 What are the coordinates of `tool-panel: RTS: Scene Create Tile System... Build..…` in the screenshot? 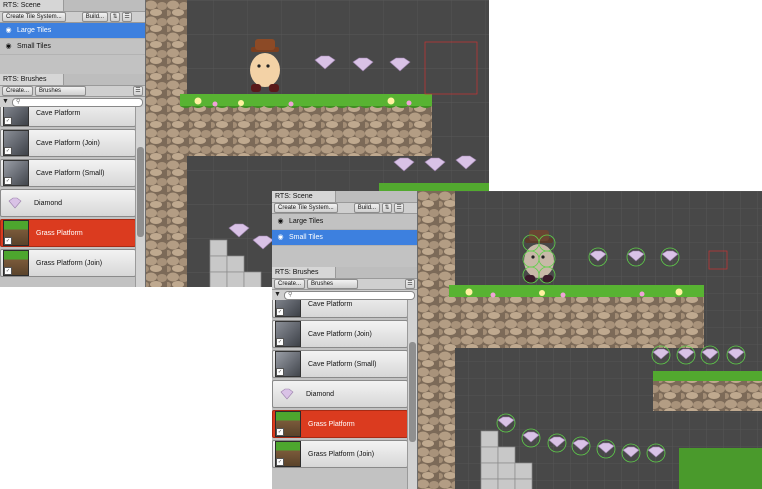 It's located at (73, 143).